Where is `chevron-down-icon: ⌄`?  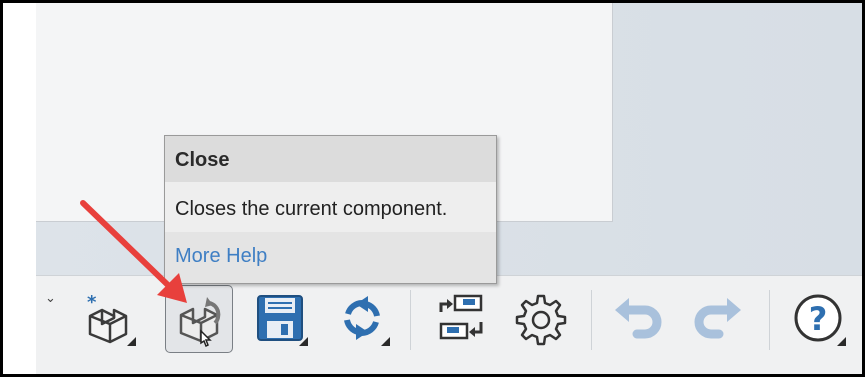
chevron-down-icon: ⌄ is located at coordinates (50, 298).